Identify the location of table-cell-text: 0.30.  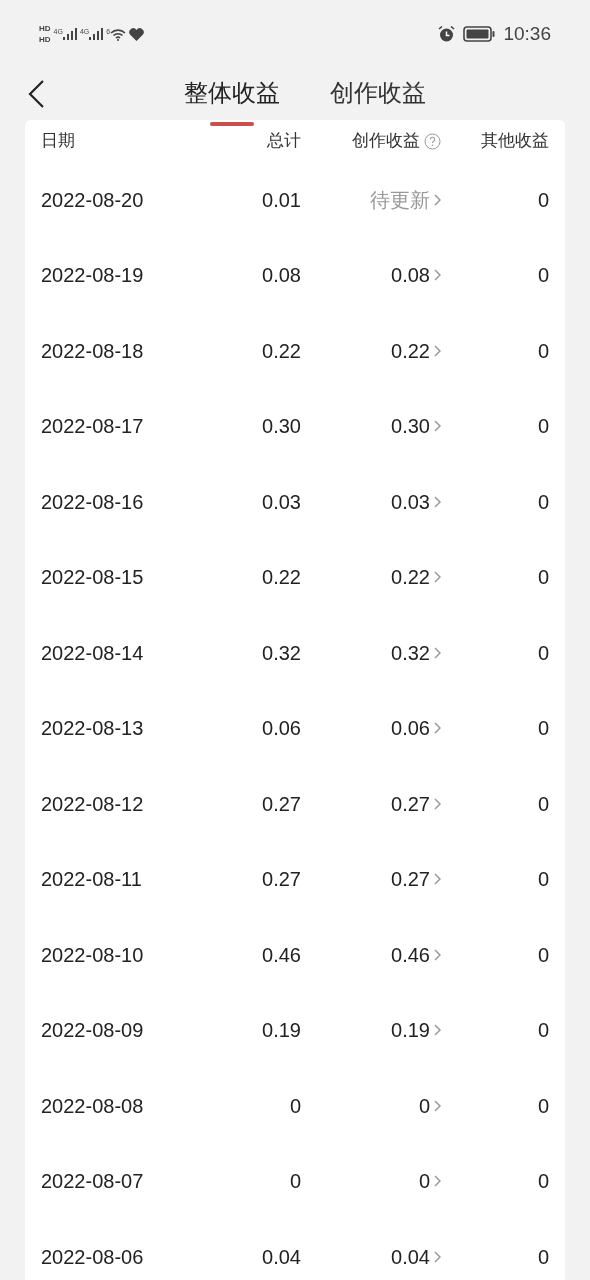
(281, 427).